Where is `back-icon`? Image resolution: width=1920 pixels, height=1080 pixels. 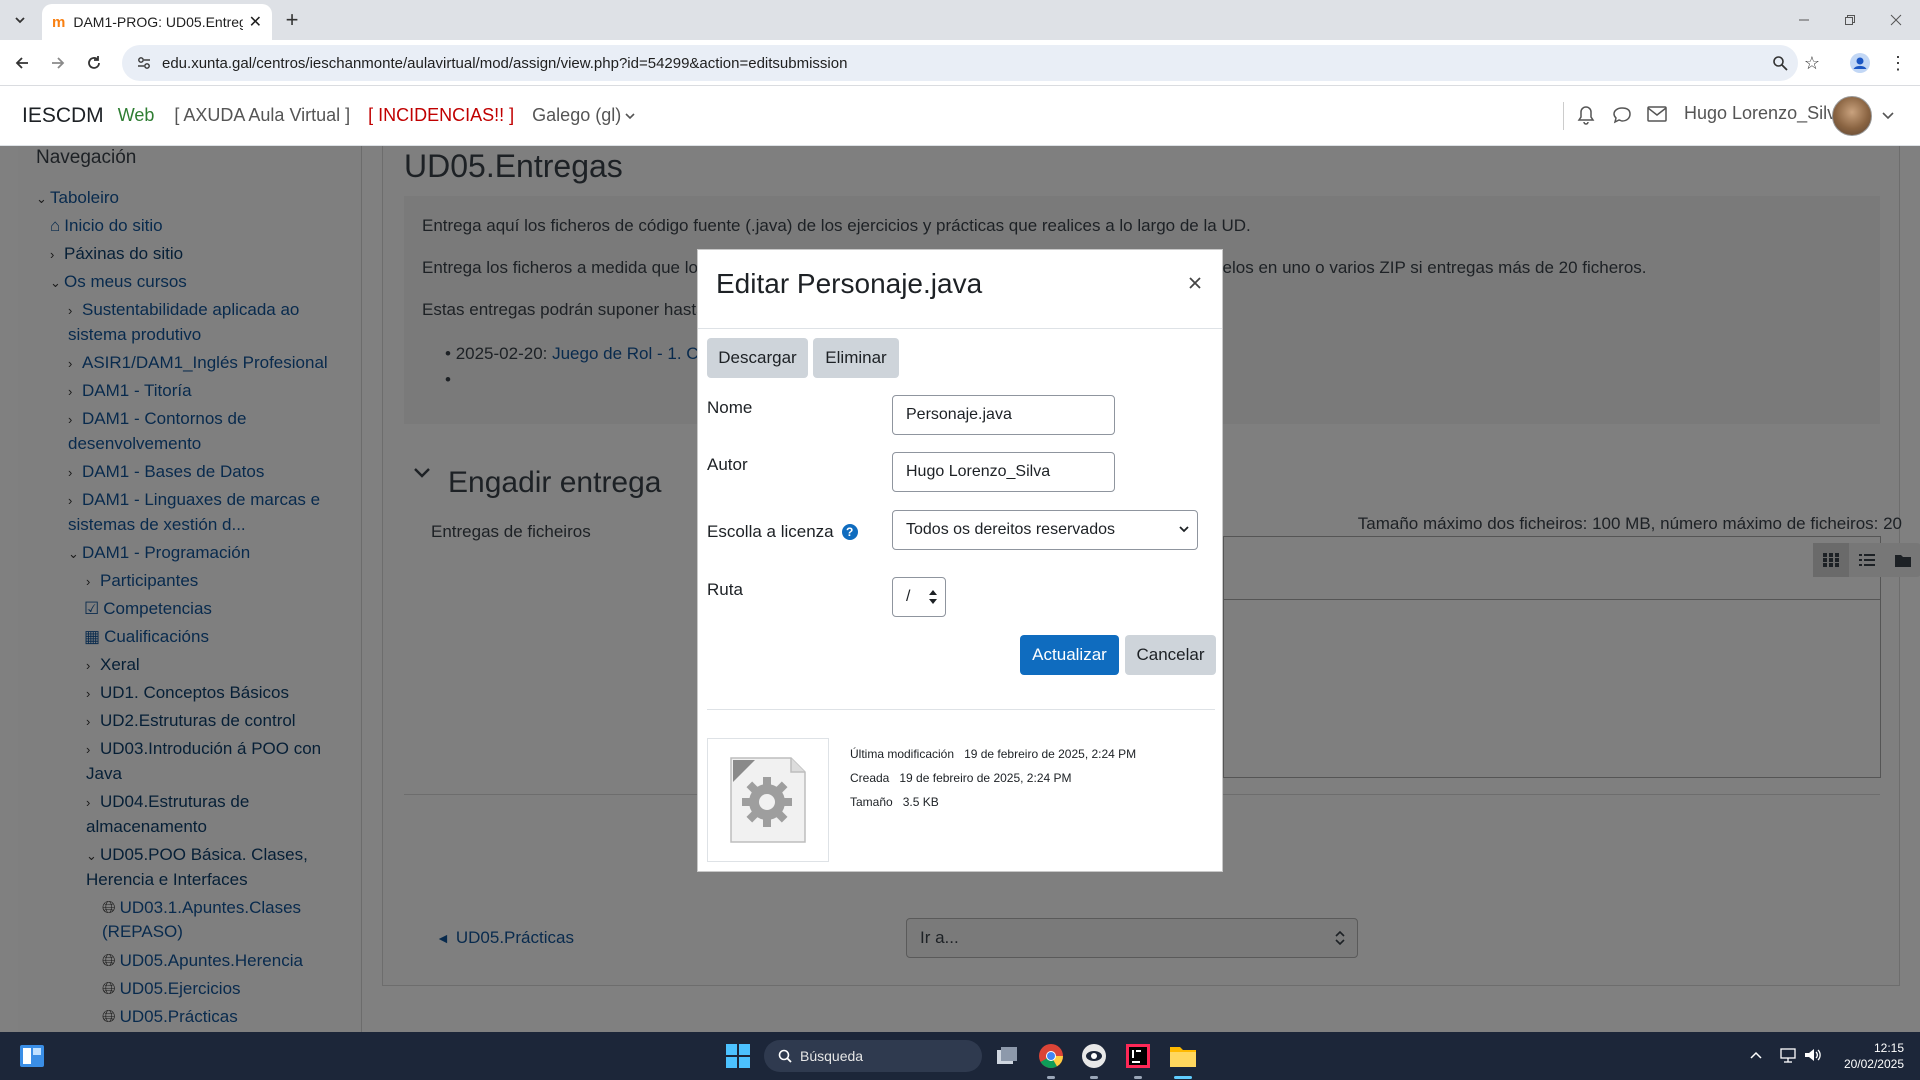 back-icon is located at coordinates (22, 63).